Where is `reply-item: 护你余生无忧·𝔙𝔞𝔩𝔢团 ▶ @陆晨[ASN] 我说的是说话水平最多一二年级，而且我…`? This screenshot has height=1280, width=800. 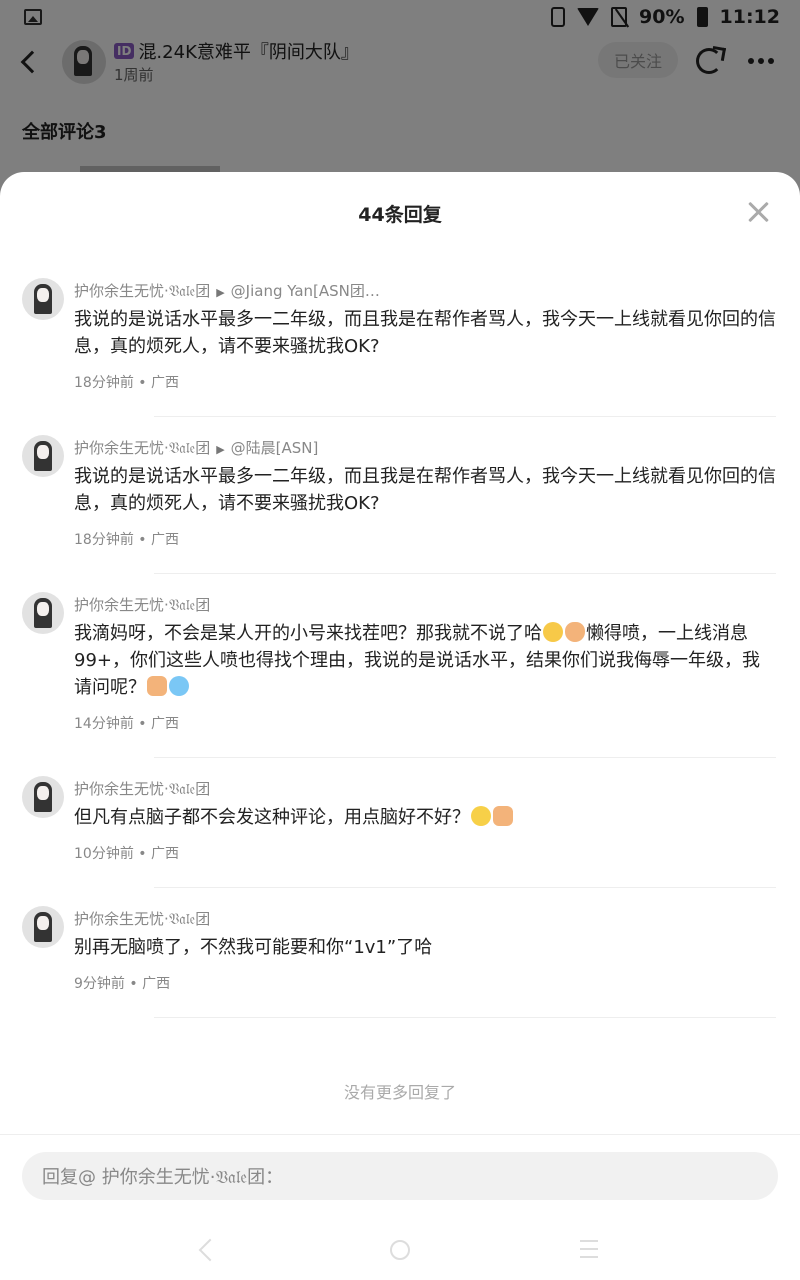
reply-item: 护你余生无忧·𝔙𝔞𝔩𝔢团 ▶ @陆晨[ASN] 我说的是说话水平最多一二年级，而且我… is located at coordinates (400, 495).